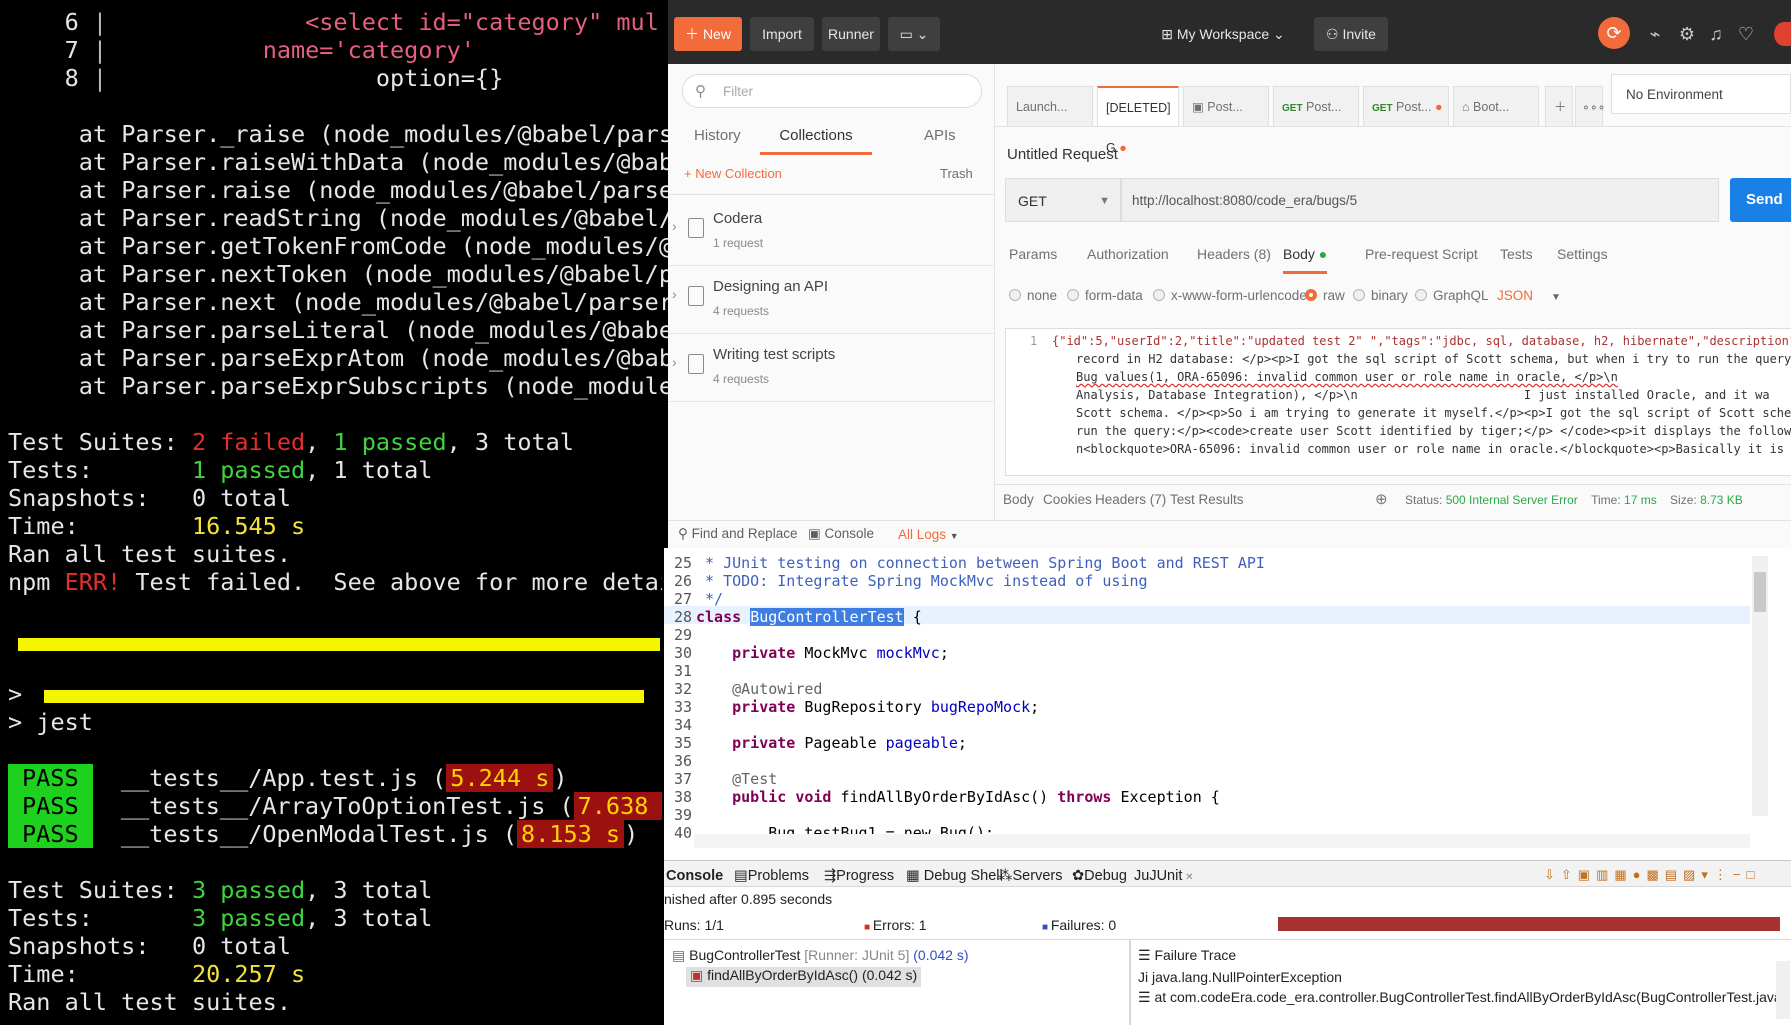  I want to click on sync-icon: ⟳, so click(1614, 33).